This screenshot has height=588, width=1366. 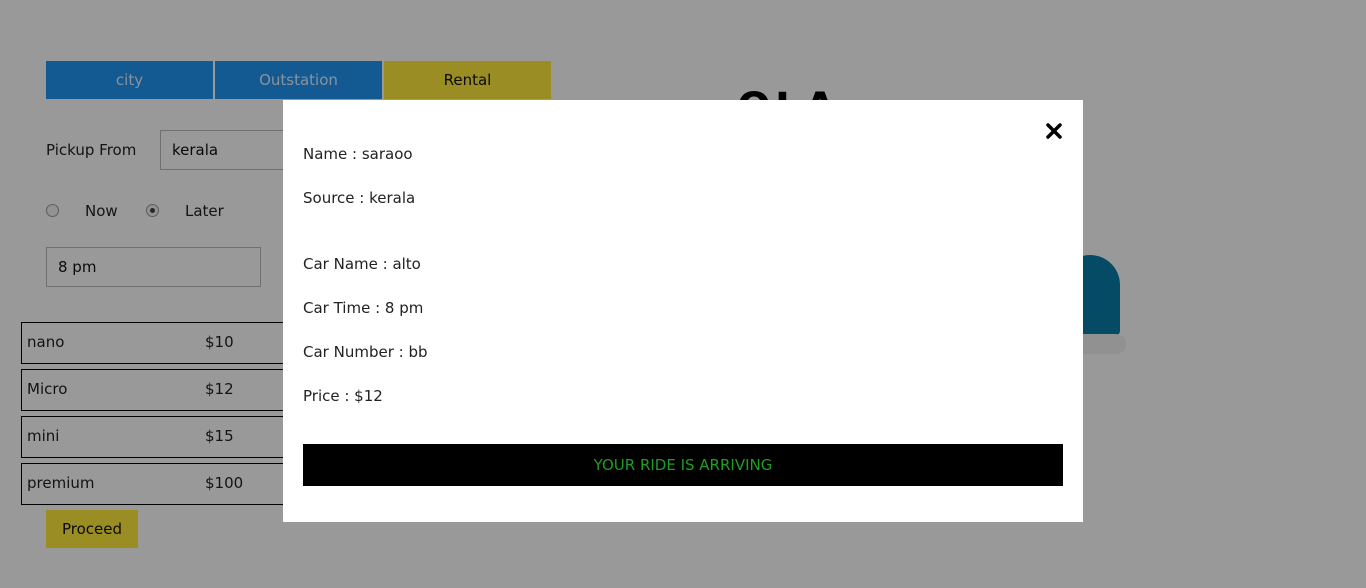 What do you see at coordinates (365, 352) in the screenshot?
I see `car-number-detail: Car Number : bb` at bounding box center [365, 352].